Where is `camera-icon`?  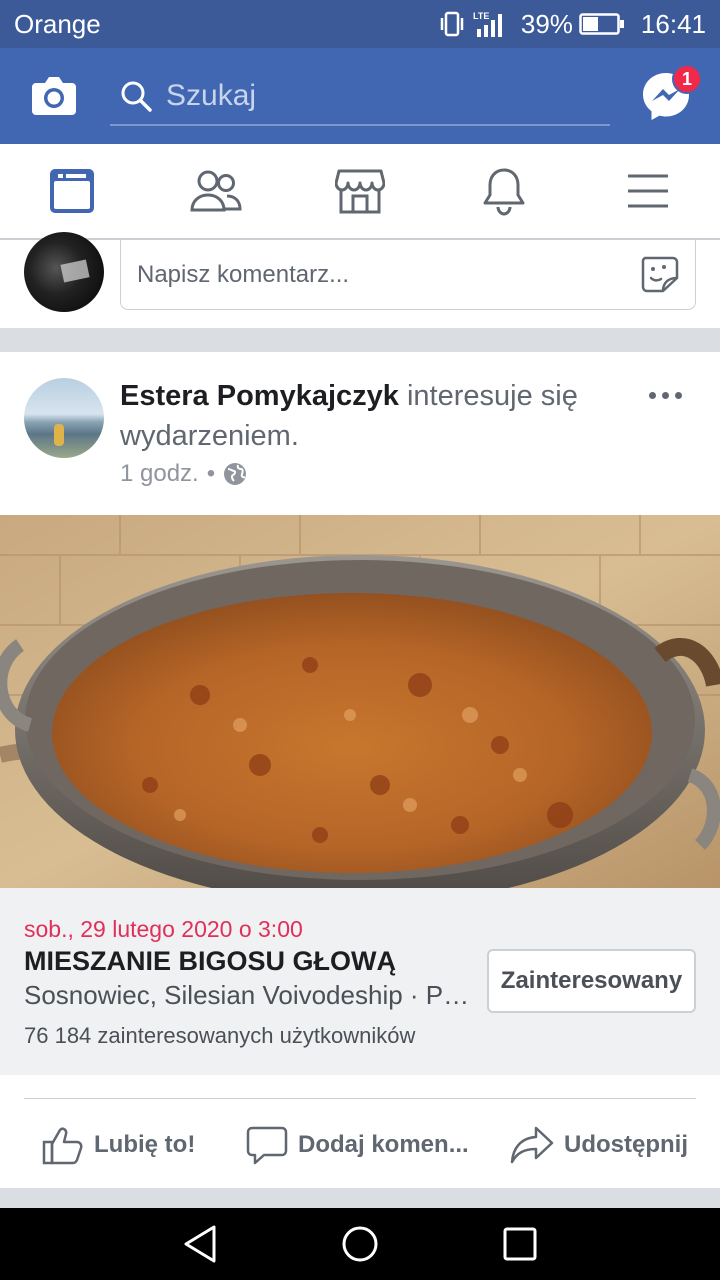
camera-icon is located at coordinates (54, 96).